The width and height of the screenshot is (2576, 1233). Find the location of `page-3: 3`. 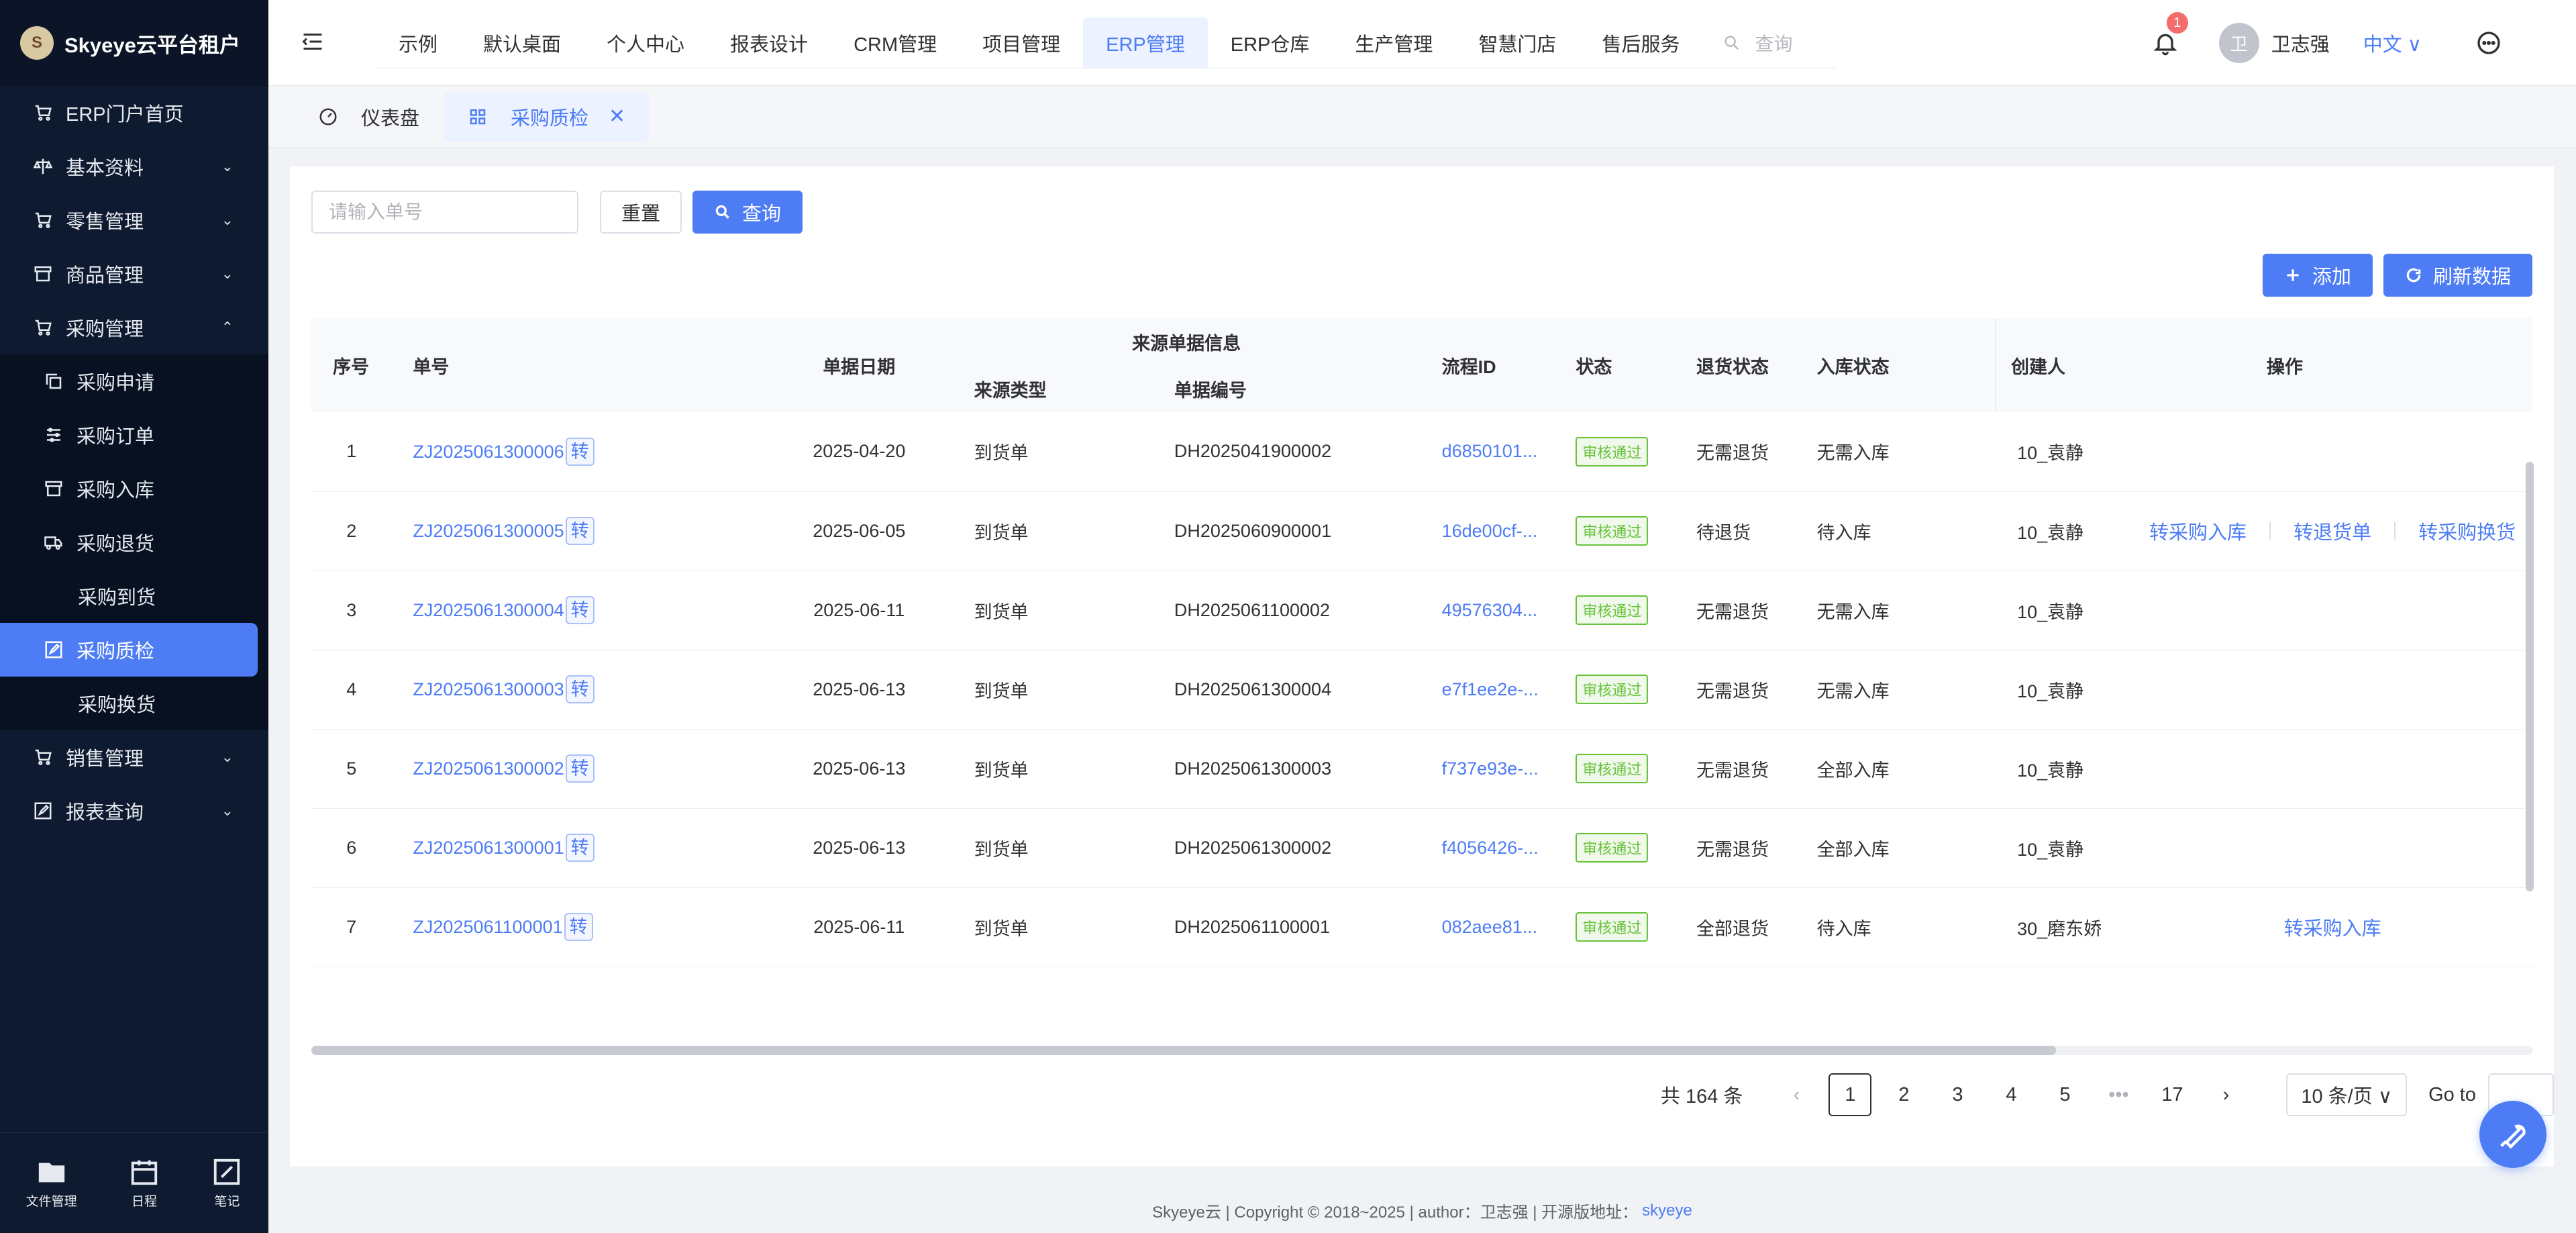

page-3: 3 is located at coordinates (1957, 1094).